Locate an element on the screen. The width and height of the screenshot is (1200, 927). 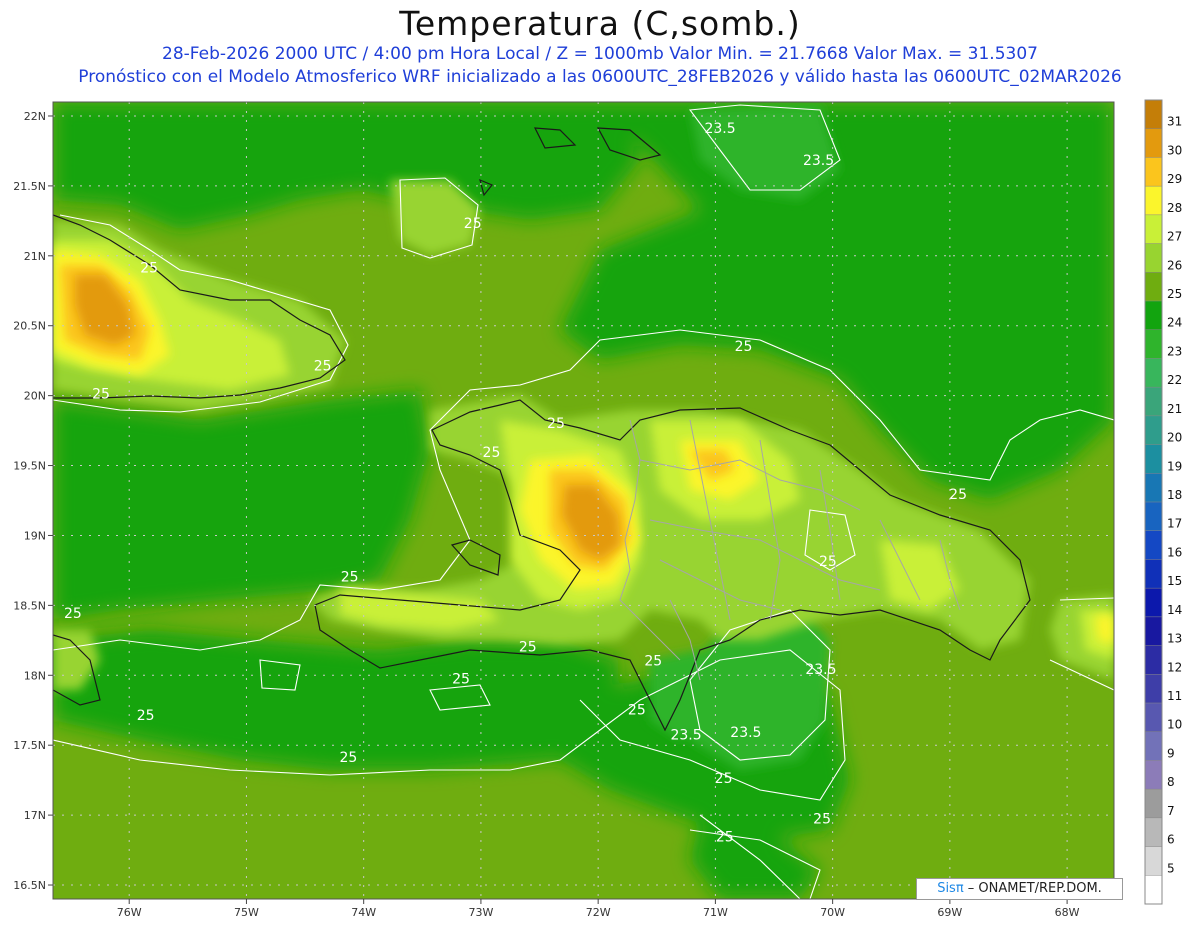
colorbar-label: 7 is located at coordinates (1171, 811).